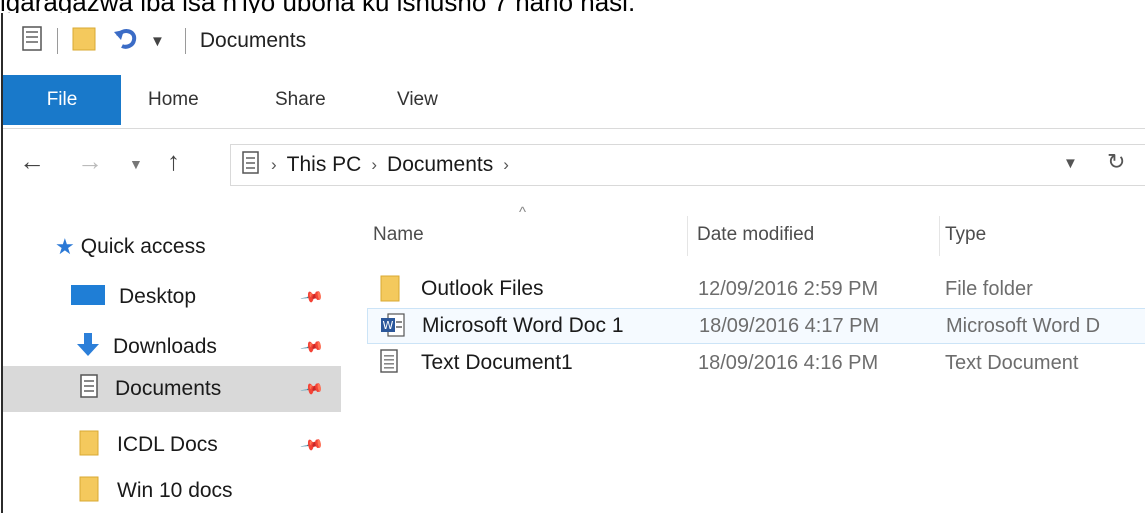  I want to click on nav-item-desktop: Desktop 📌, so click(172, 297).